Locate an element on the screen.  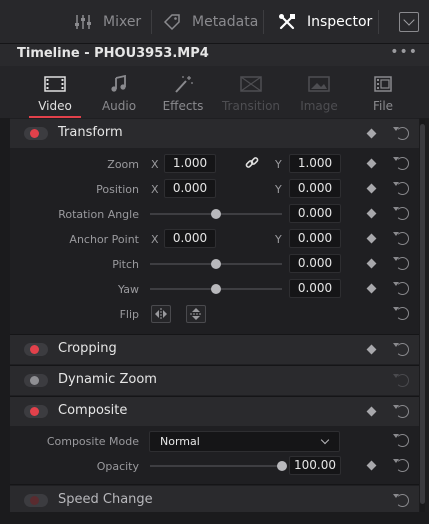
transition-icon is located at coordinates (251, 84).